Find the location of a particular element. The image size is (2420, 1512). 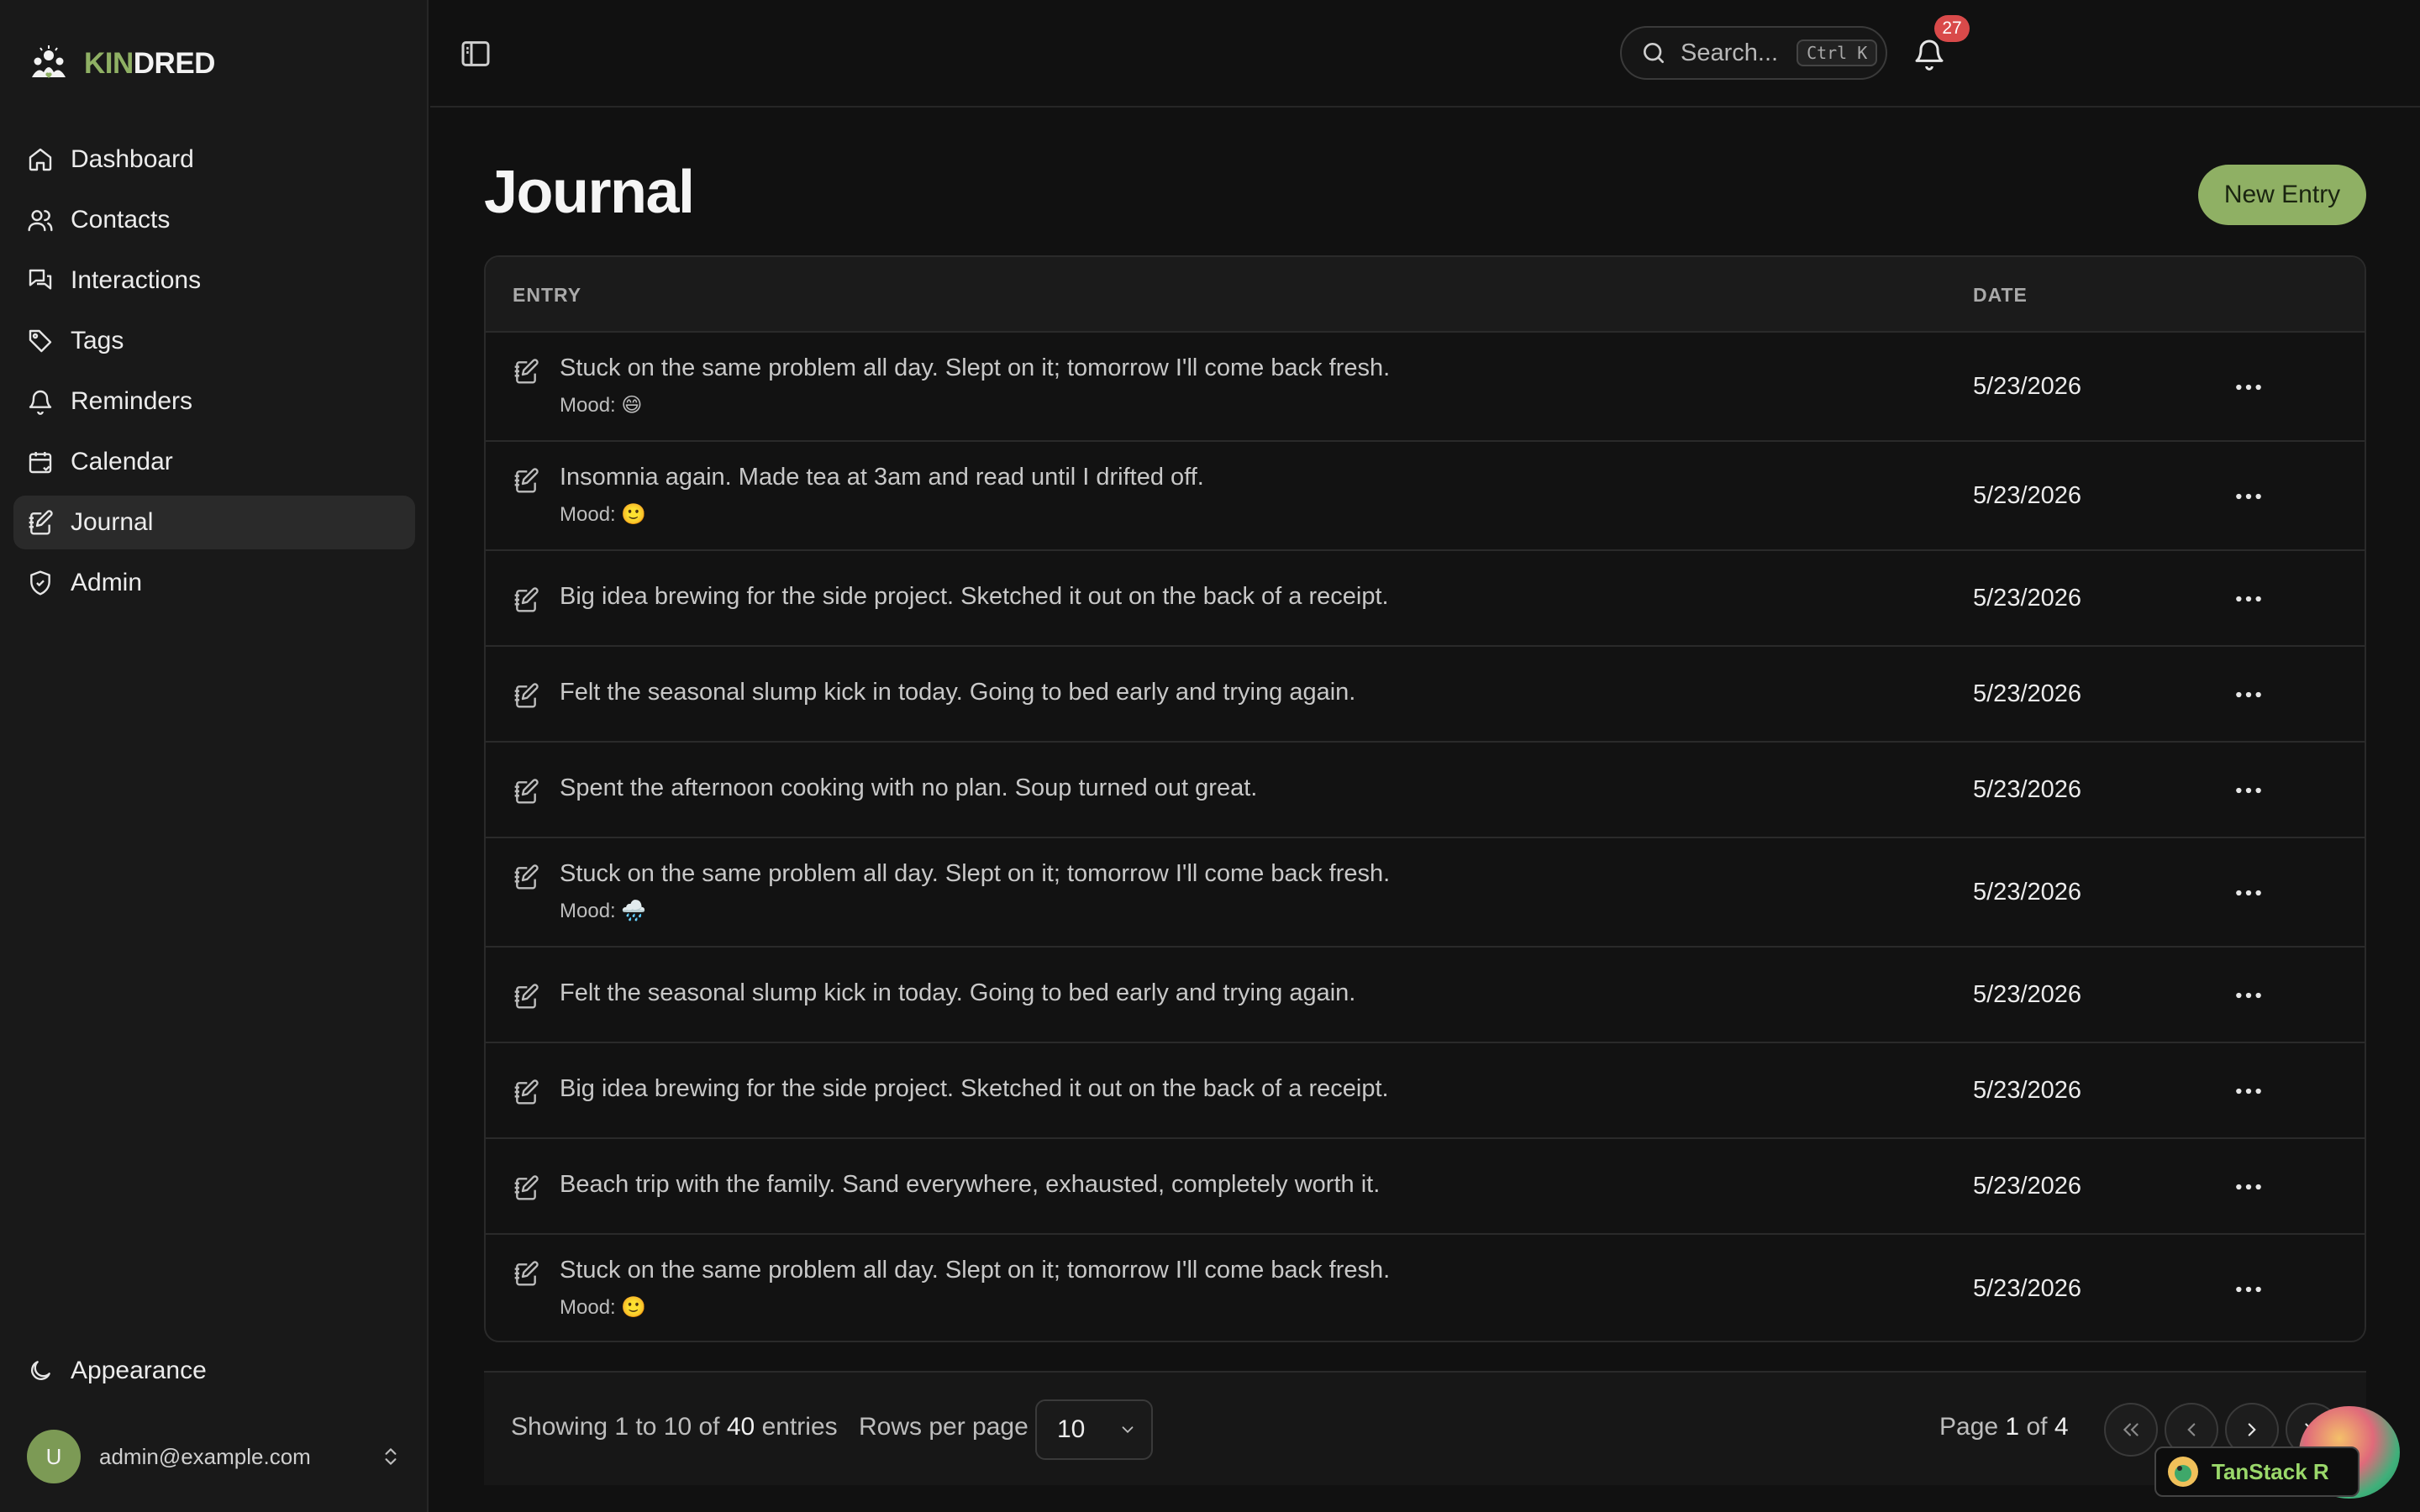

messages-icon is located at coordinates (40, 279).